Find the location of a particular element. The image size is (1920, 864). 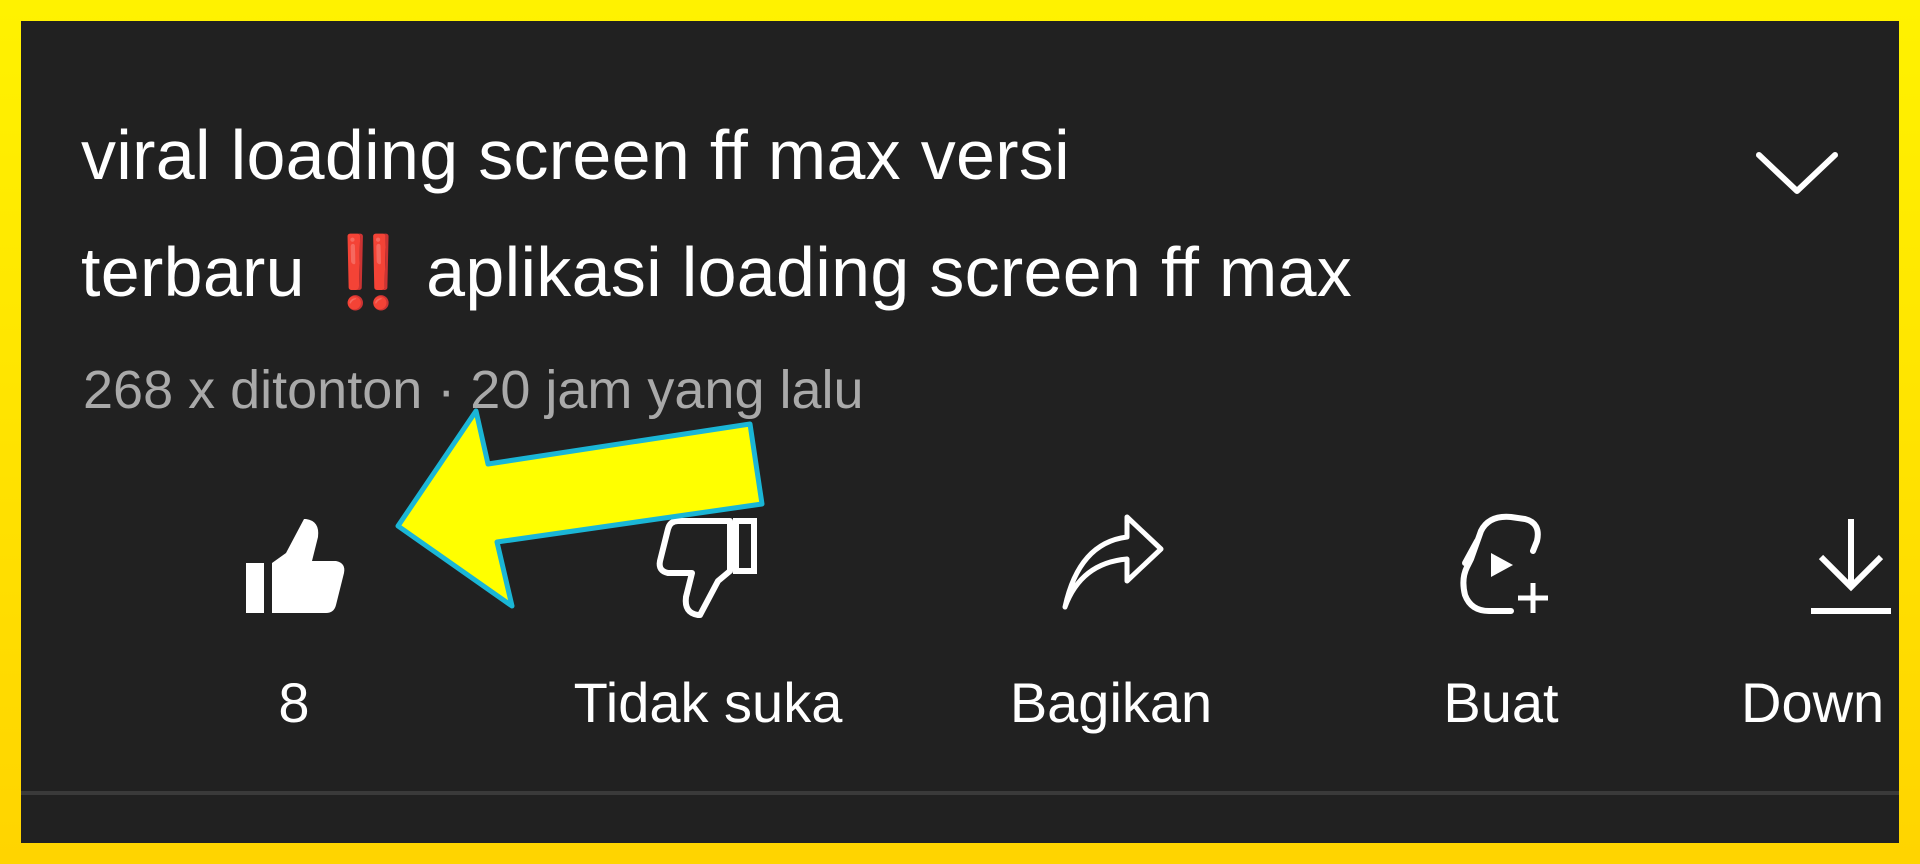

divider is located at coordinates (960, 793).